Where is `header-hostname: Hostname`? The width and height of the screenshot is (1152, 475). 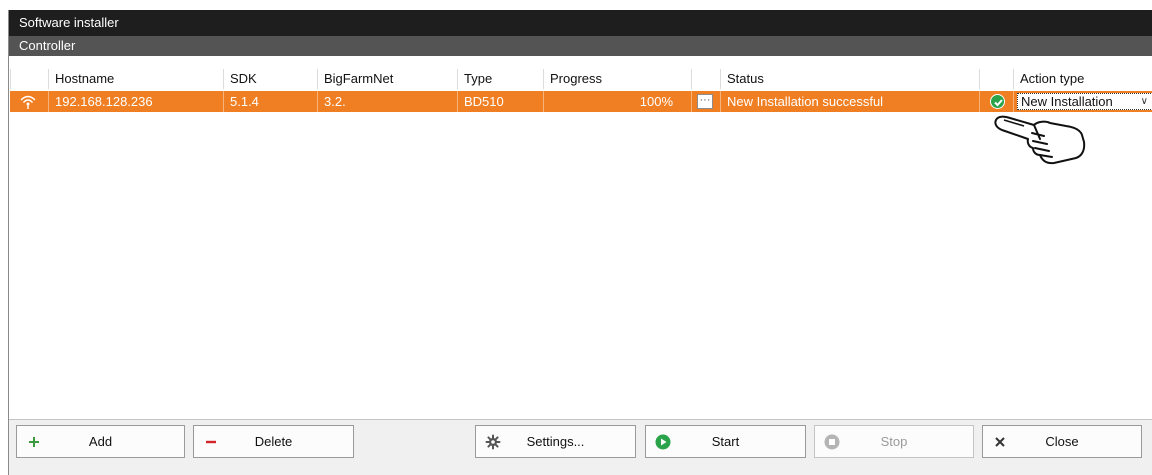
header-hostname: Hostname is located at coordinates (135, 79).